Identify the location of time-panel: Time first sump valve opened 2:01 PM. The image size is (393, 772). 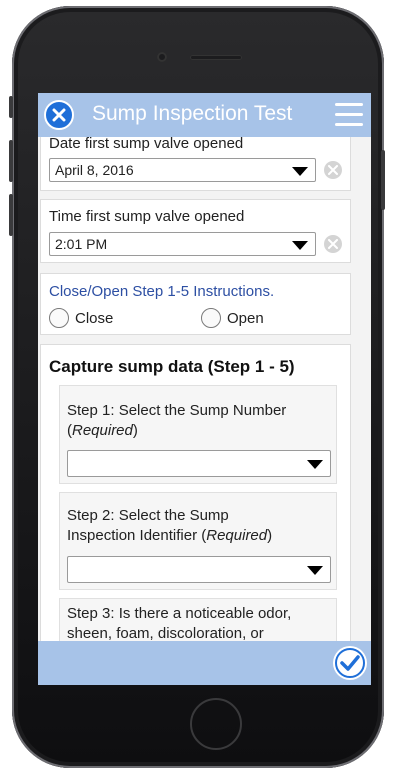
(195, 231).